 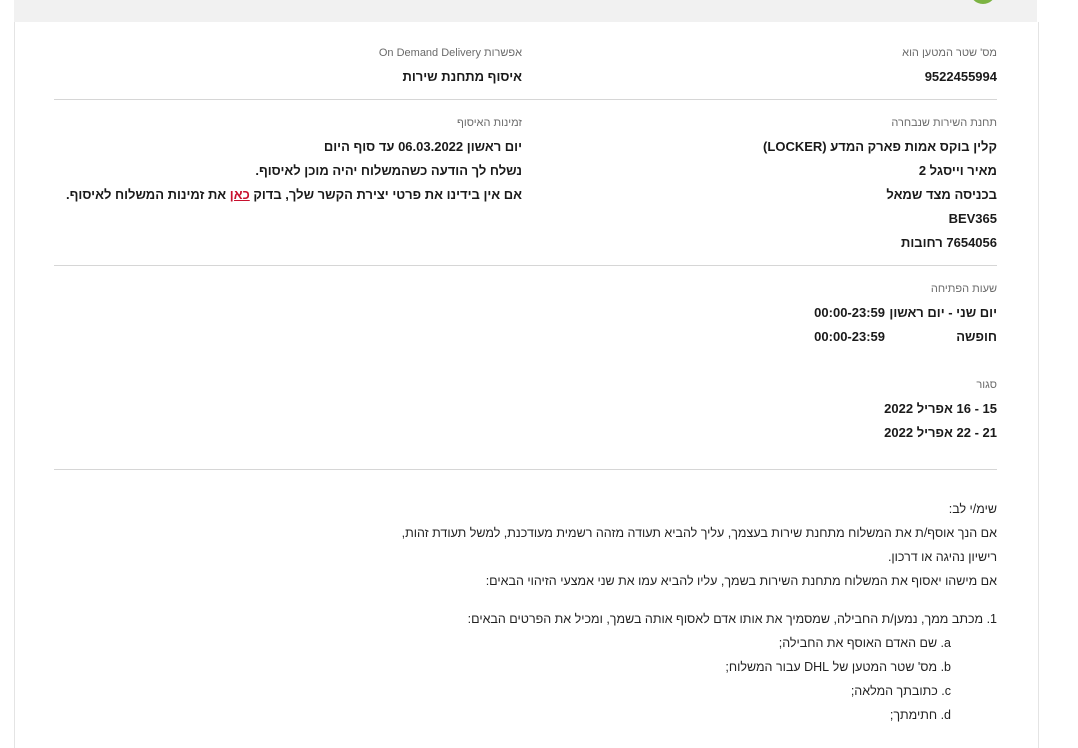 What do you see at coordinates (450, 53) in the screenshot?
I see `delivery-option-label: אפשרות On Demand Delivery` at bounding box center [450, 53].